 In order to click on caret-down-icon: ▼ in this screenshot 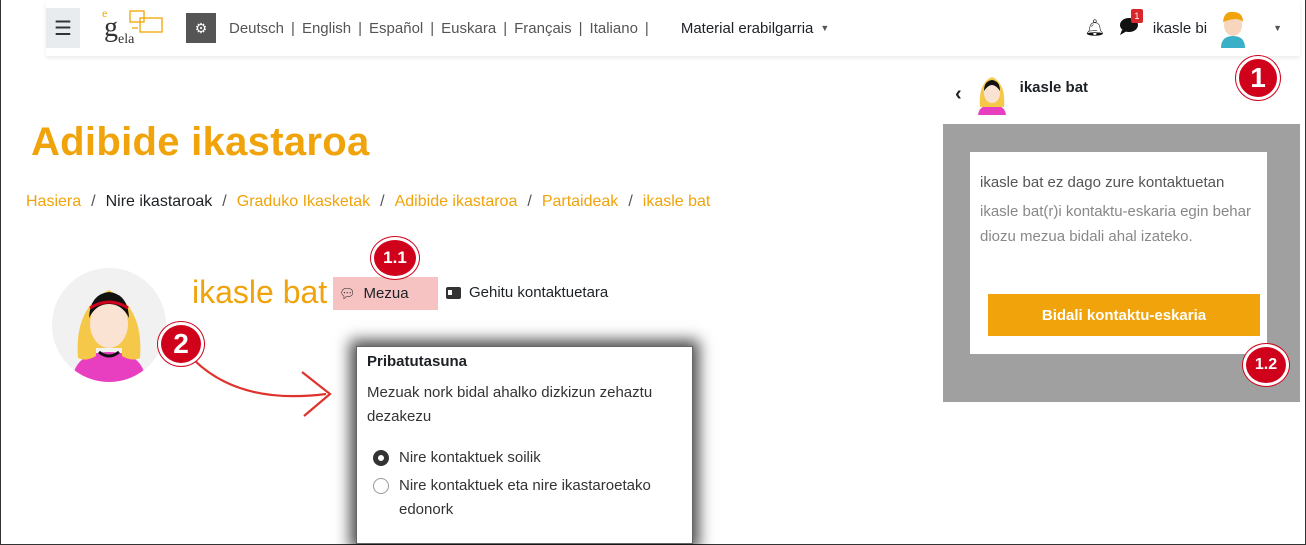, I will do `click(825, 28)`.